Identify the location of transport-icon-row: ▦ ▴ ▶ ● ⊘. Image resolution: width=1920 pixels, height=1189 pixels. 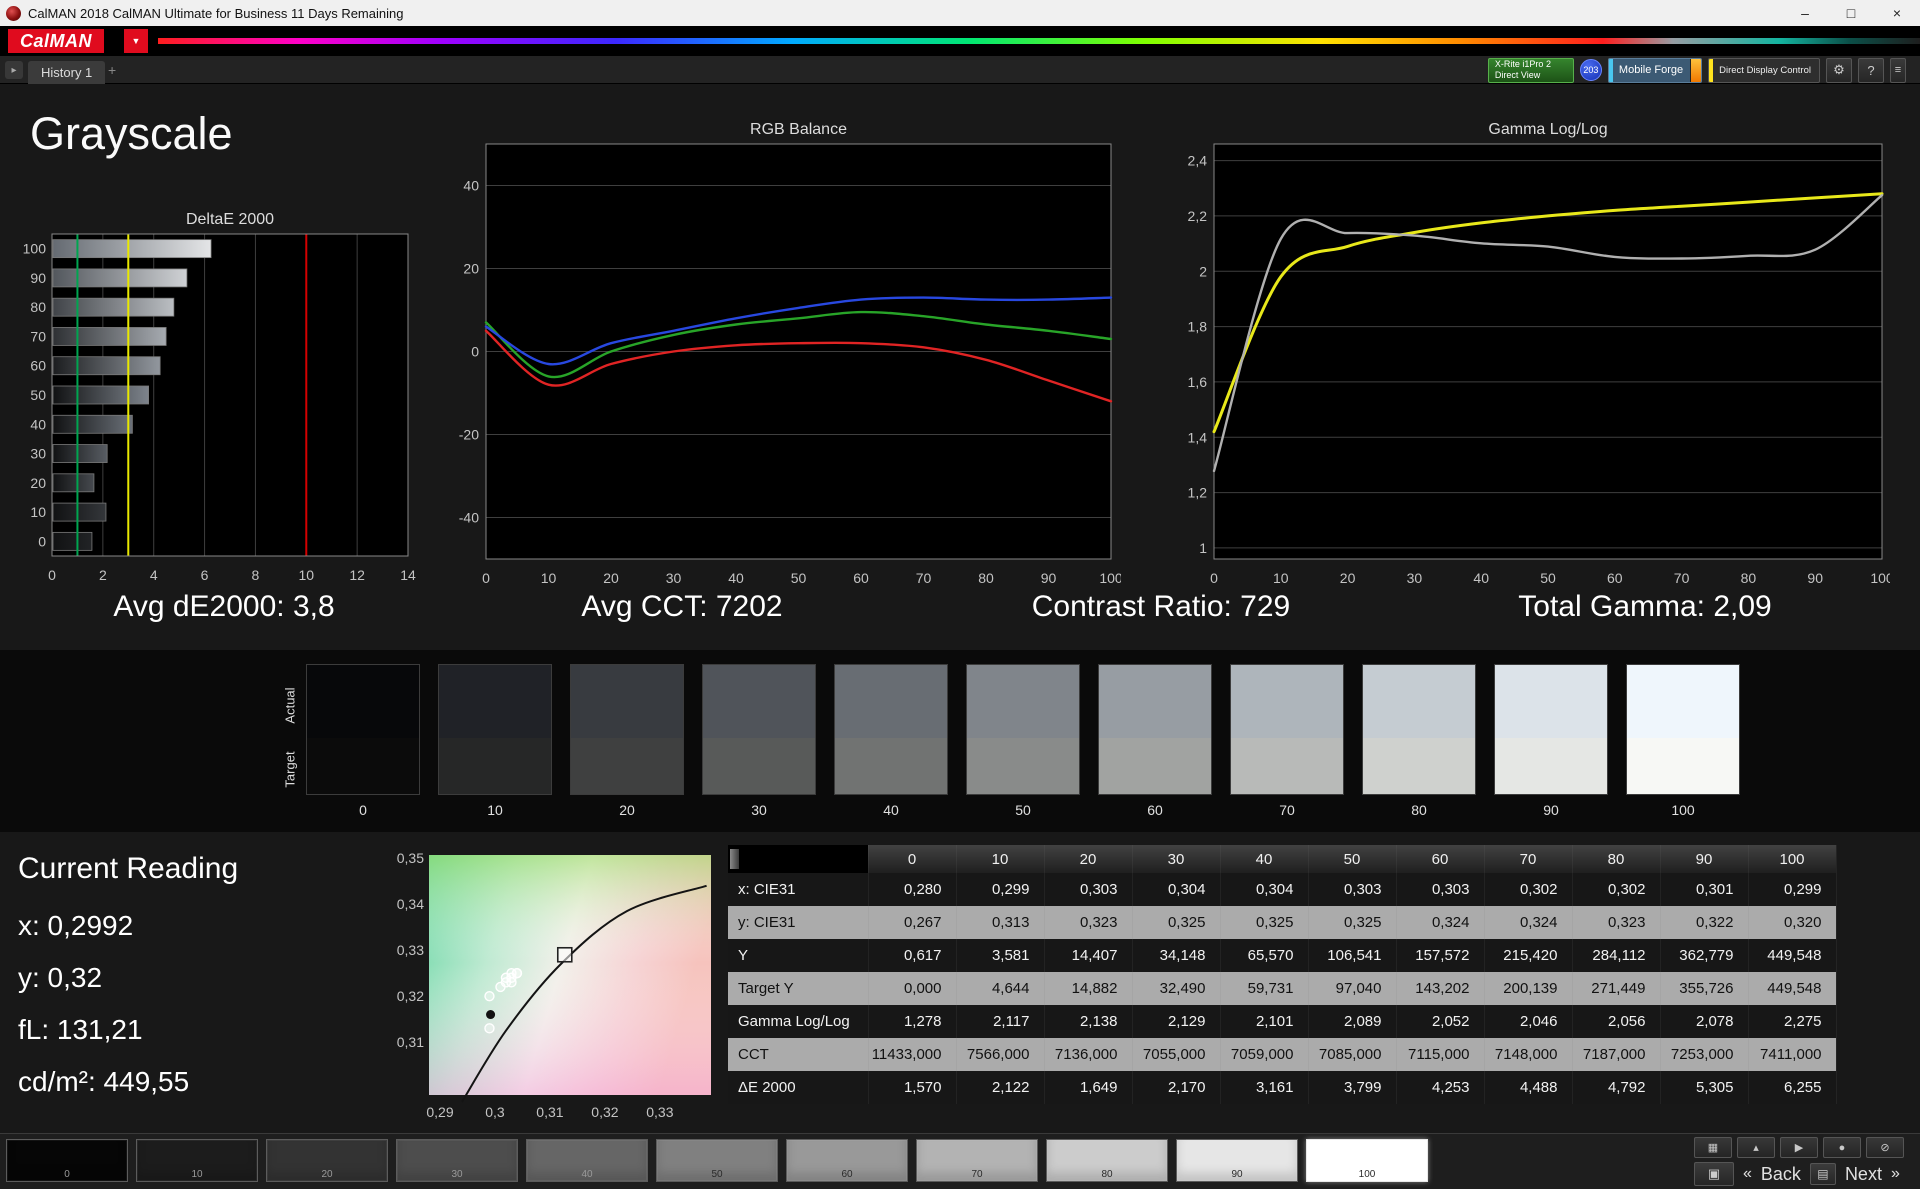
(1799, 1147).